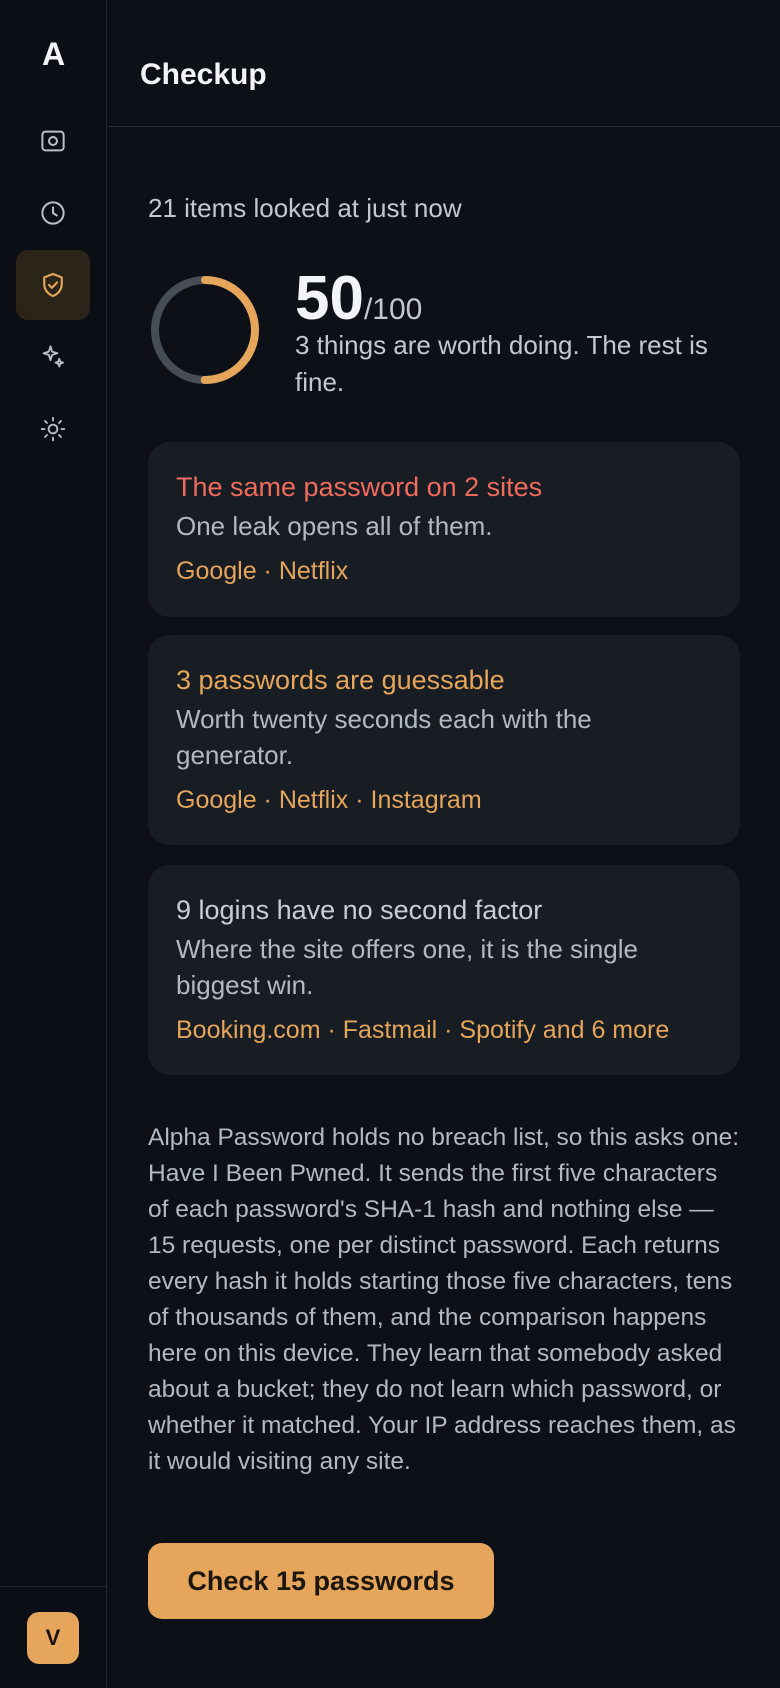 This screenshot has height=1688, width=780. Describe the element at coordinates (359, 910) in the screenshot. I see `issue-title: 9 logins have no second factor` at that location.